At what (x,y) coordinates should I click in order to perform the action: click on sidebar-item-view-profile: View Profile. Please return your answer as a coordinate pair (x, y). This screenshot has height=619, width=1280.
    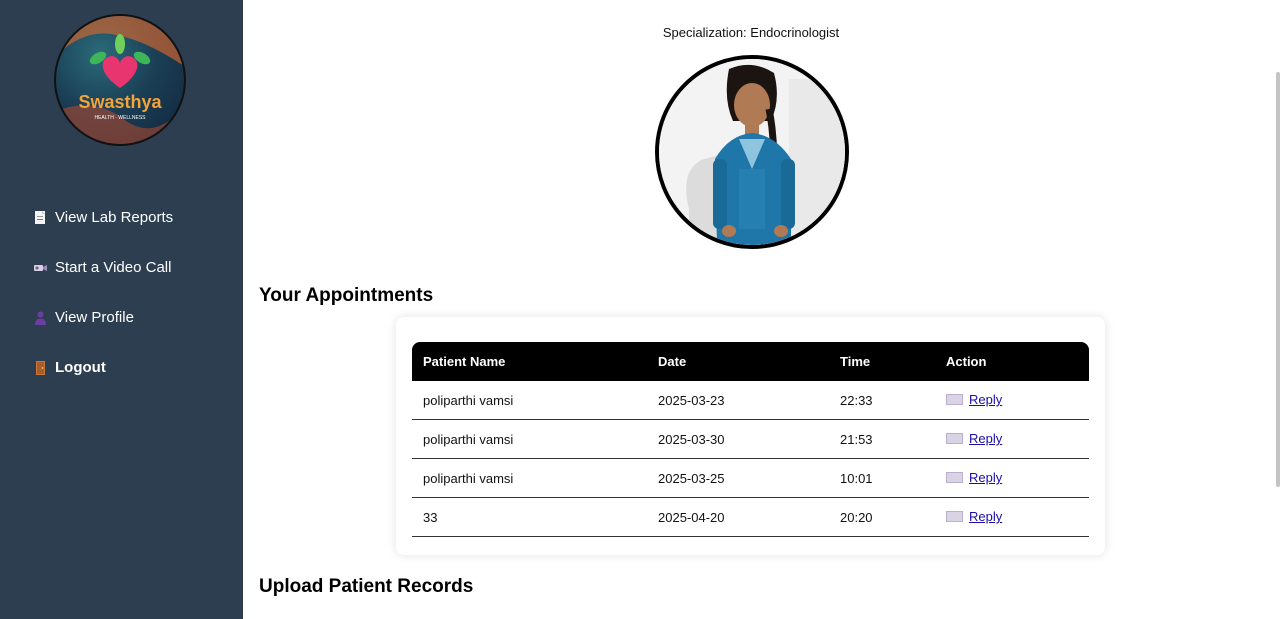
    Looking at the image, I should click on (83, 317).